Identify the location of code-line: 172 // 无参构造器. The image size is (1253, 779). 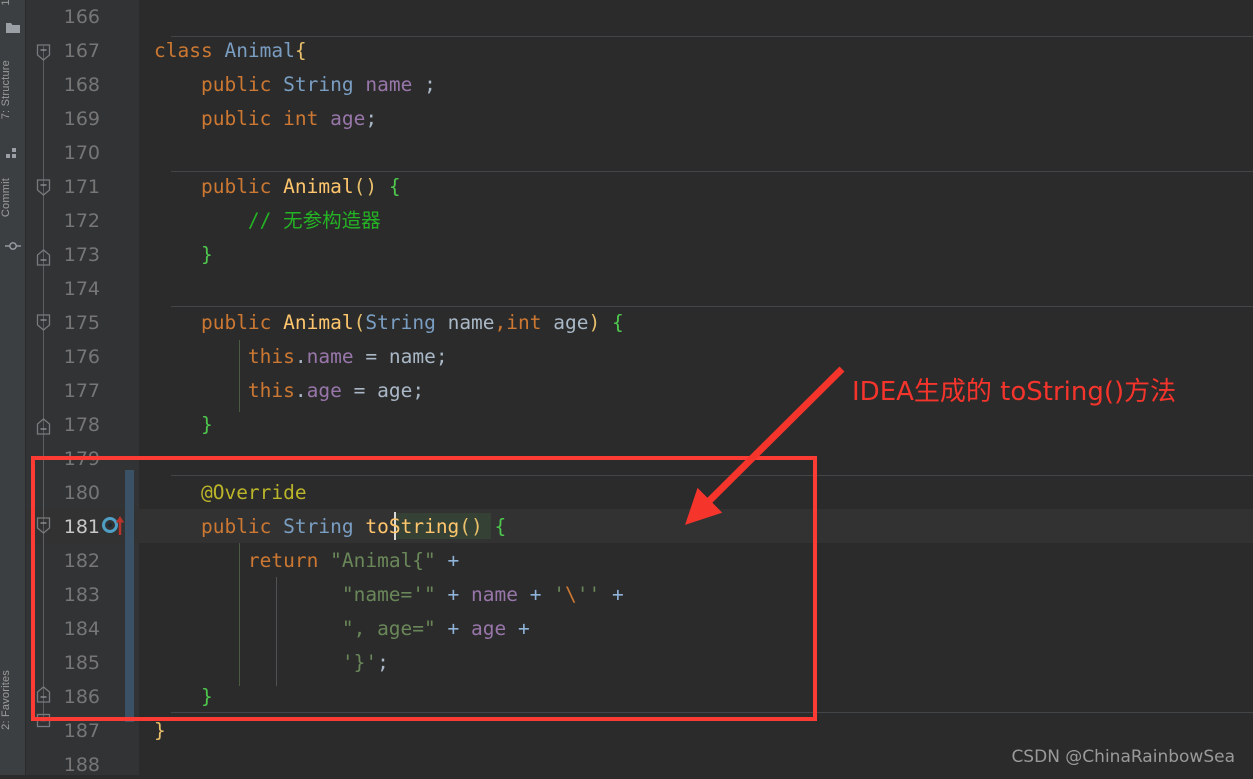
(639, 221).